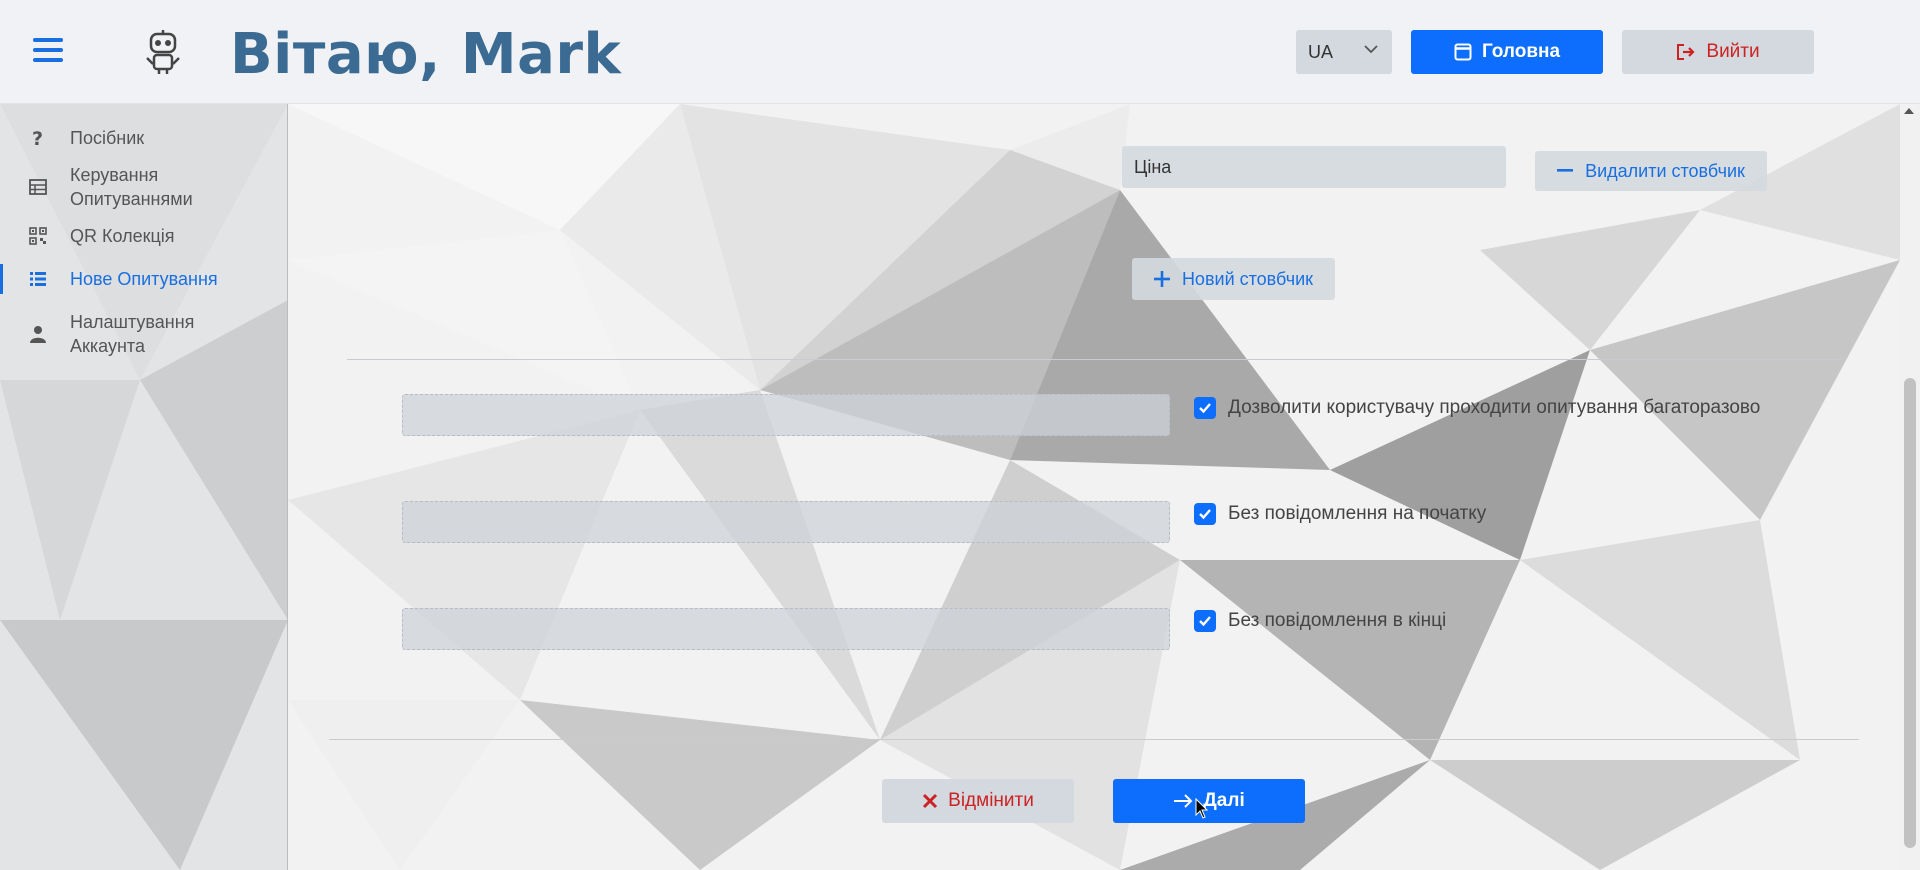 This screenshot has width=1920, height=870. What do you see at coordinates (38, 187) in the screenshot?
I see `table-icon` at bounding box center [38, 187].